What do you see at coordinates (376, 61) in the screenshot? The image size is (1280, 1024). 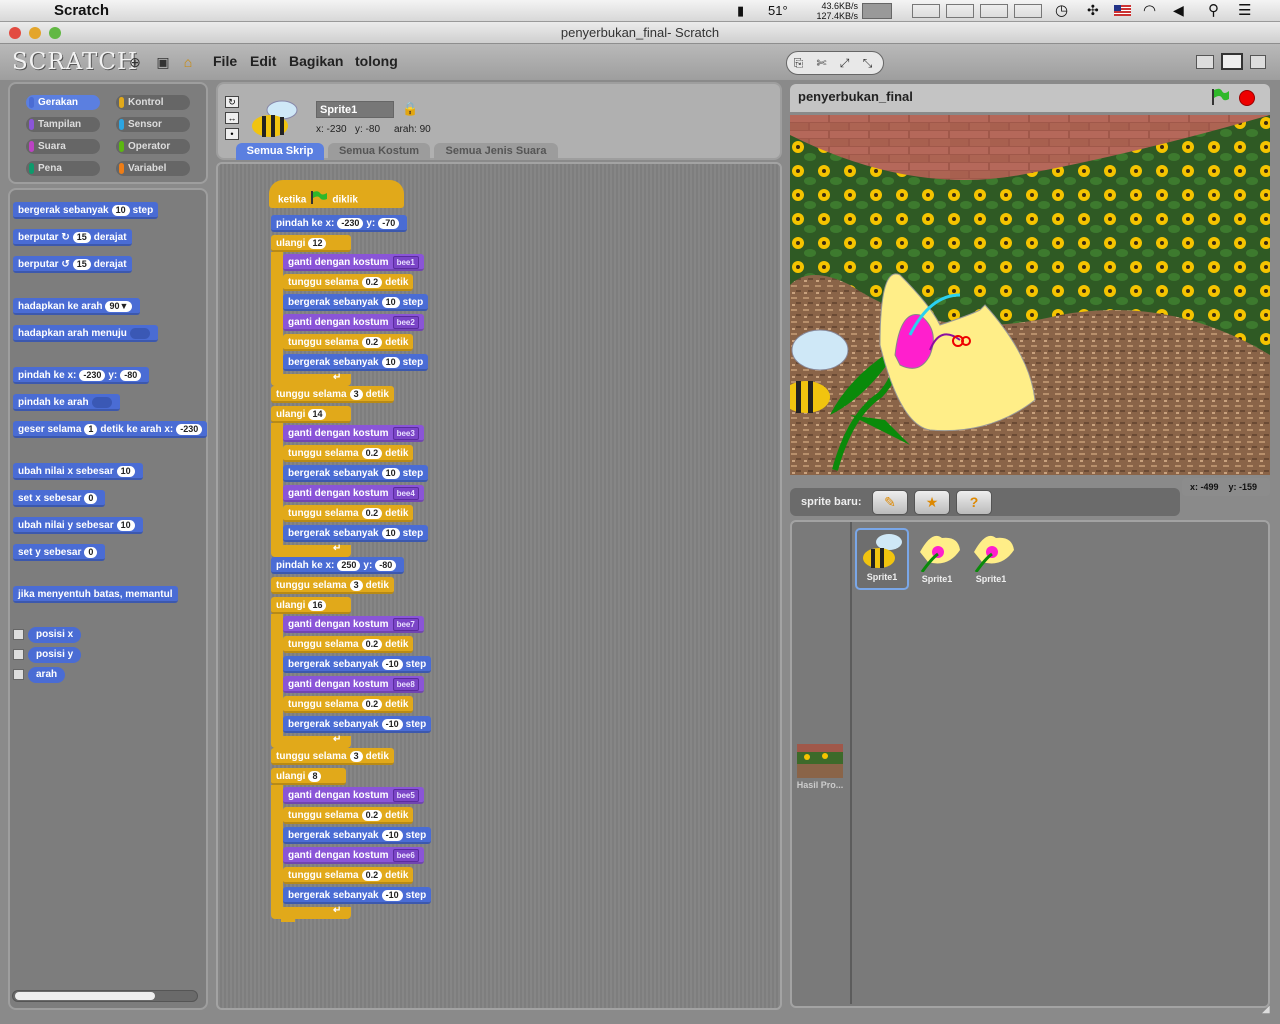 I see `menu-help: tolong` at bounding box center [376, 61].